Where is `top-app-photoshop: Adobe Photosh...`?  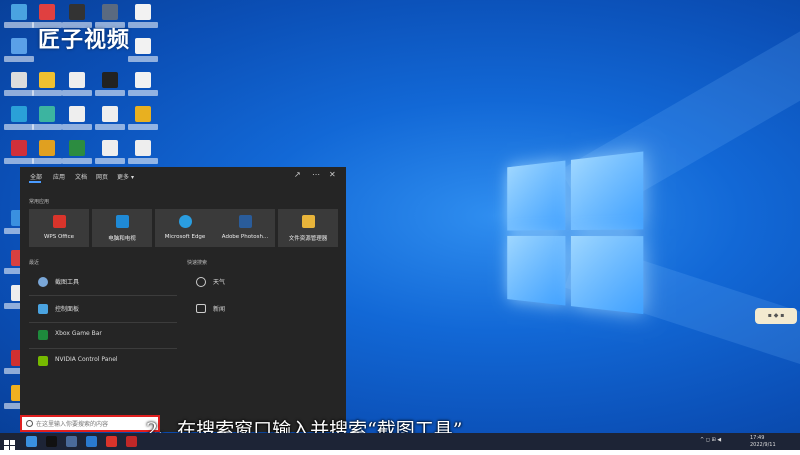
top-app-photoshop: Adobe Photosh... is located at coordinates (245, 228).